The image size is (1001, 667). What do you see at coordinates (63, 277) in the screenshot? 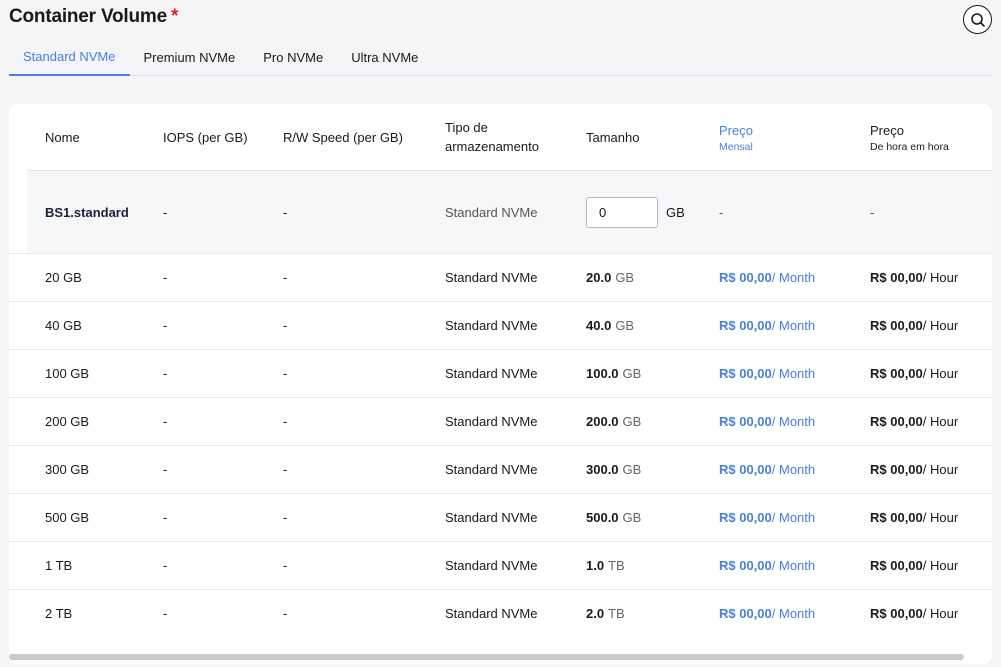
I see `row-name: 20 GB` at bounding box center [63, 277].